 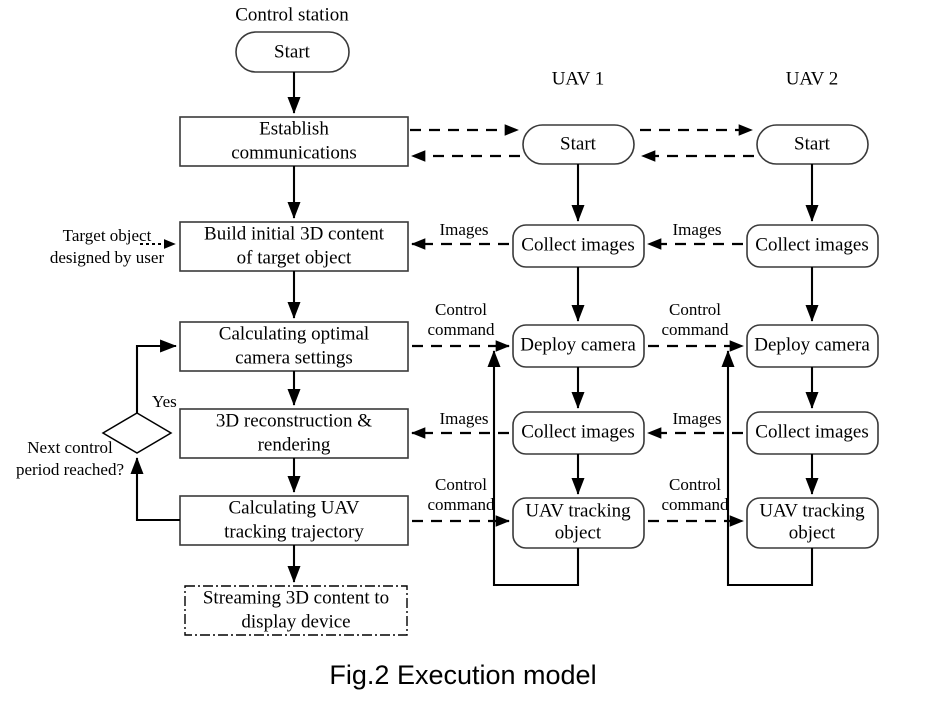 What do you see at coordinates (463, 675) in the screenshot?
I see `figure-caption: Fig.2 Execution model` at bounding box center [463, 675].